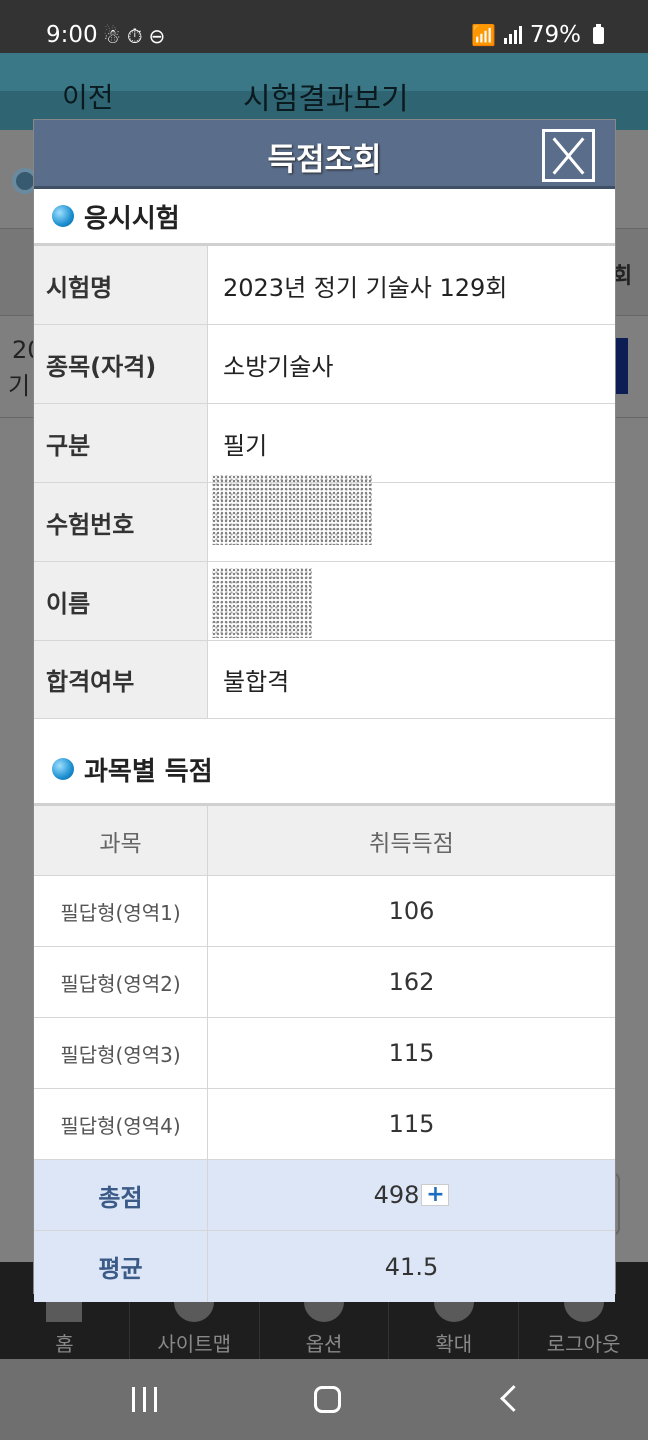 The height and width of the screenshot is (1440, 648). What do you see at coordinates (121, 285) in the screenshot?
I see `exam-name-label: 시험명` at bounding box center [121, 285].